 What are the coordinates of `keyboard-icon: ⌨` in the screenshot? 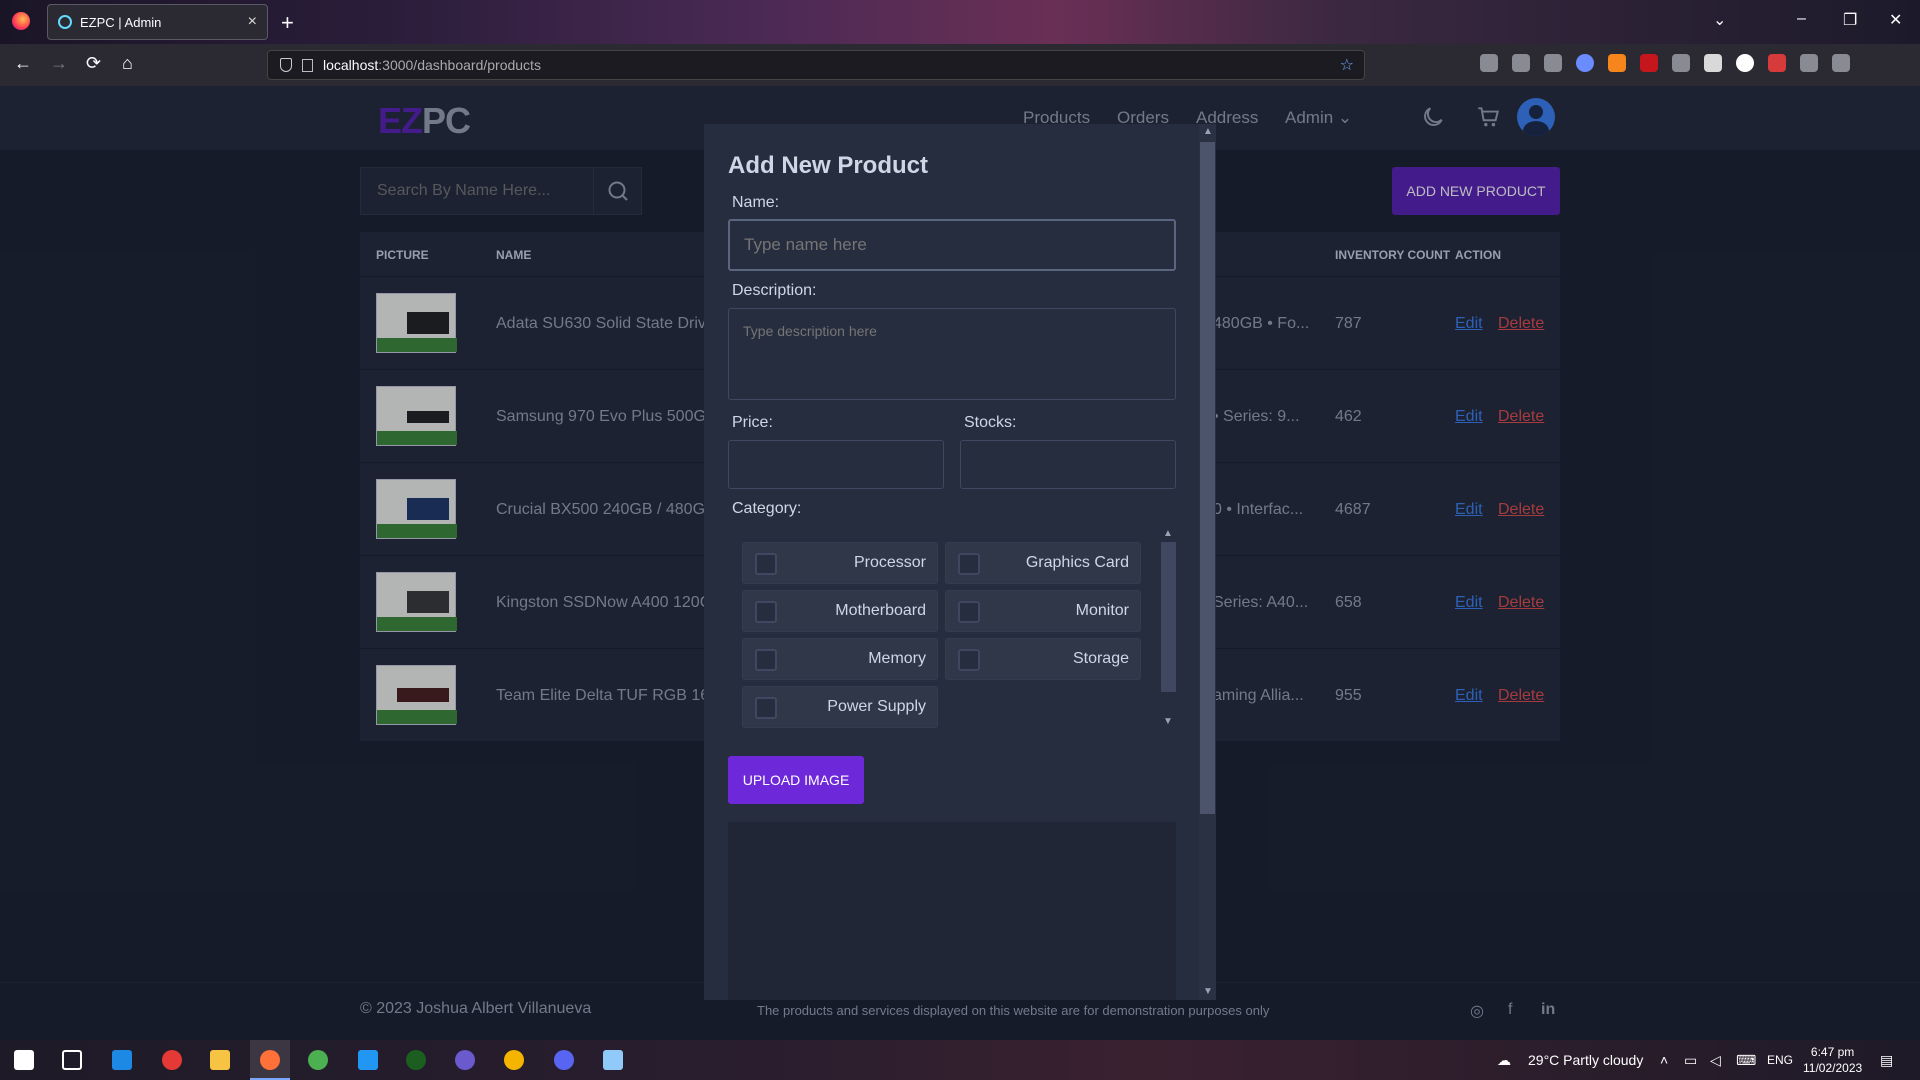 It's located at (1746, 1060).